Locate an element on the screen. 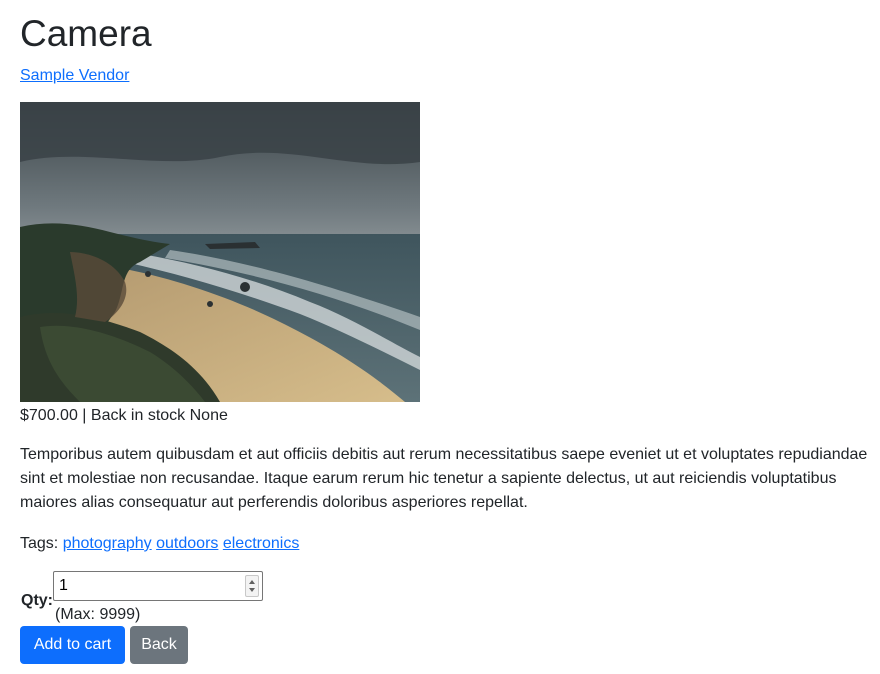  price: $700.00 is located at coordinates (49, 415).